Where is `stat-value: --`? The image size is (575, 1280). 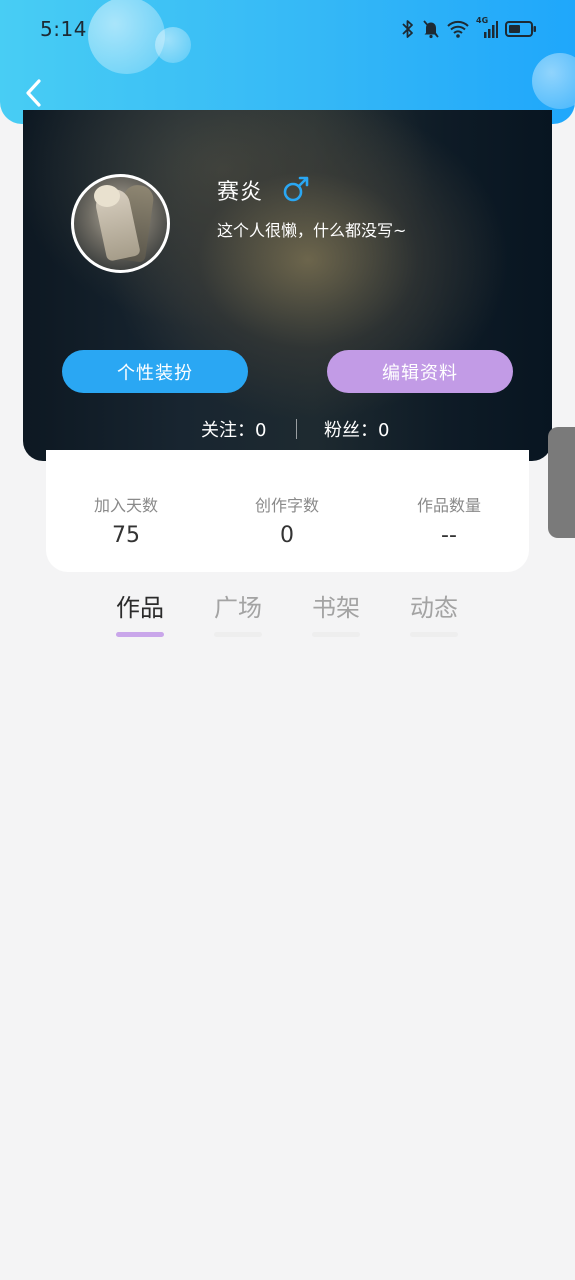 stat-value: -- is located at coordinates (449, 535).